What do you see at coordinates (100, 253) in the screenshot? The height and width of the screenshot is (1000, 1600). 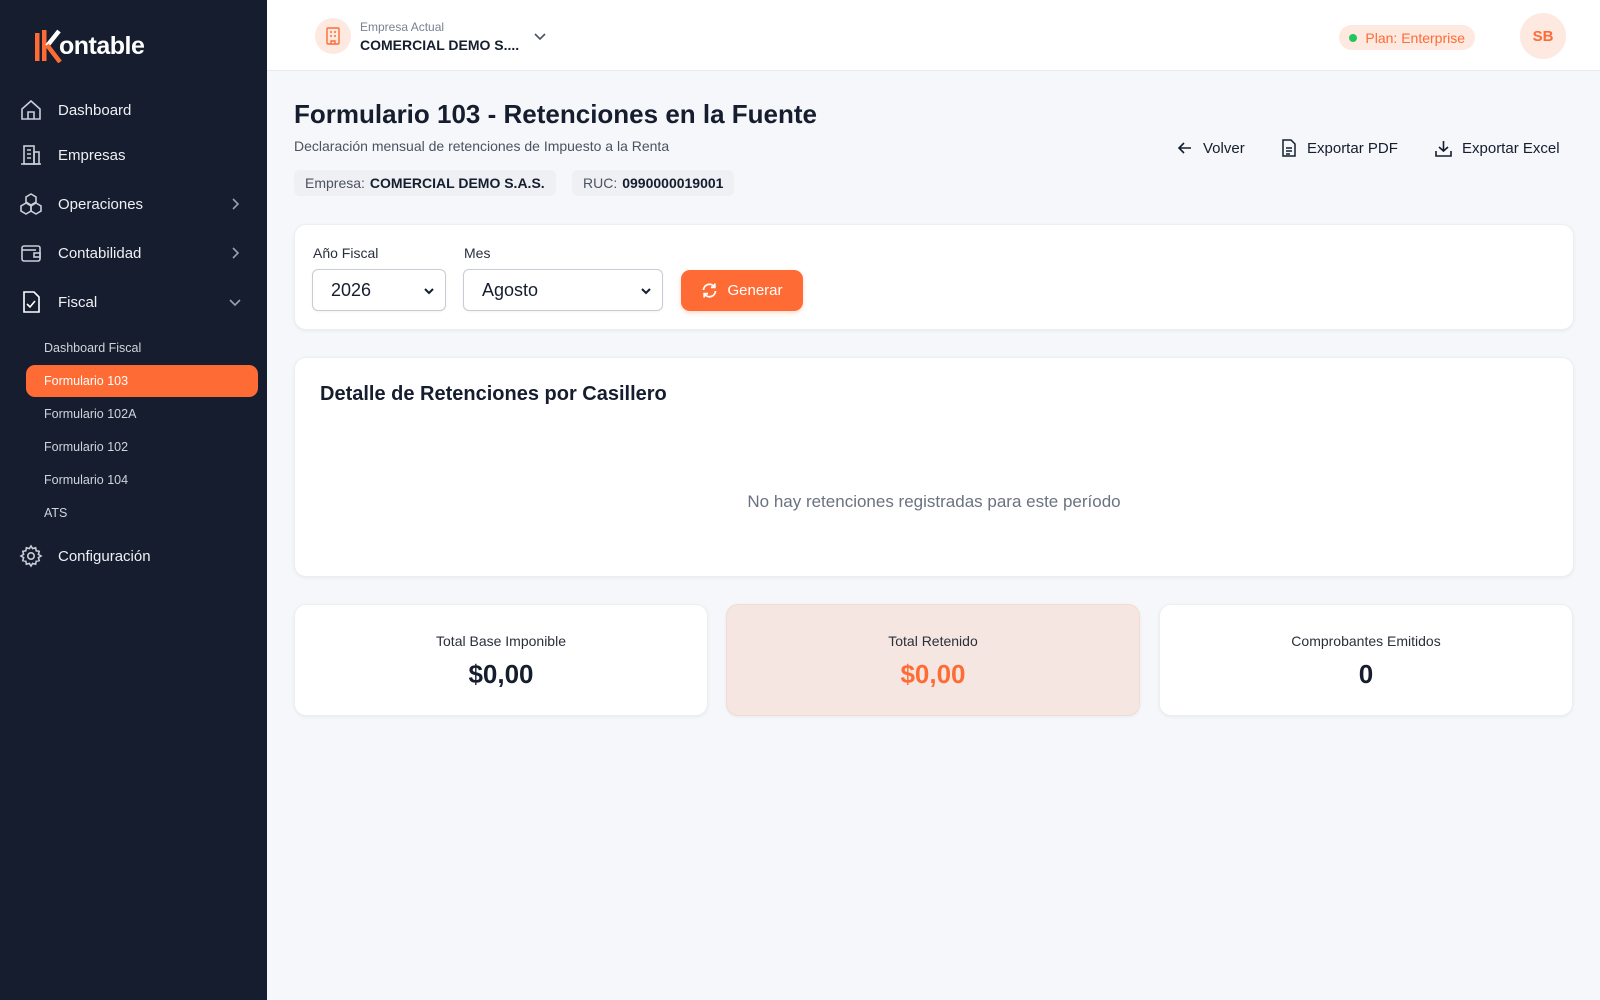 I see `sidebar-item-label: Contabilidad` at bounding box center [100, 253].